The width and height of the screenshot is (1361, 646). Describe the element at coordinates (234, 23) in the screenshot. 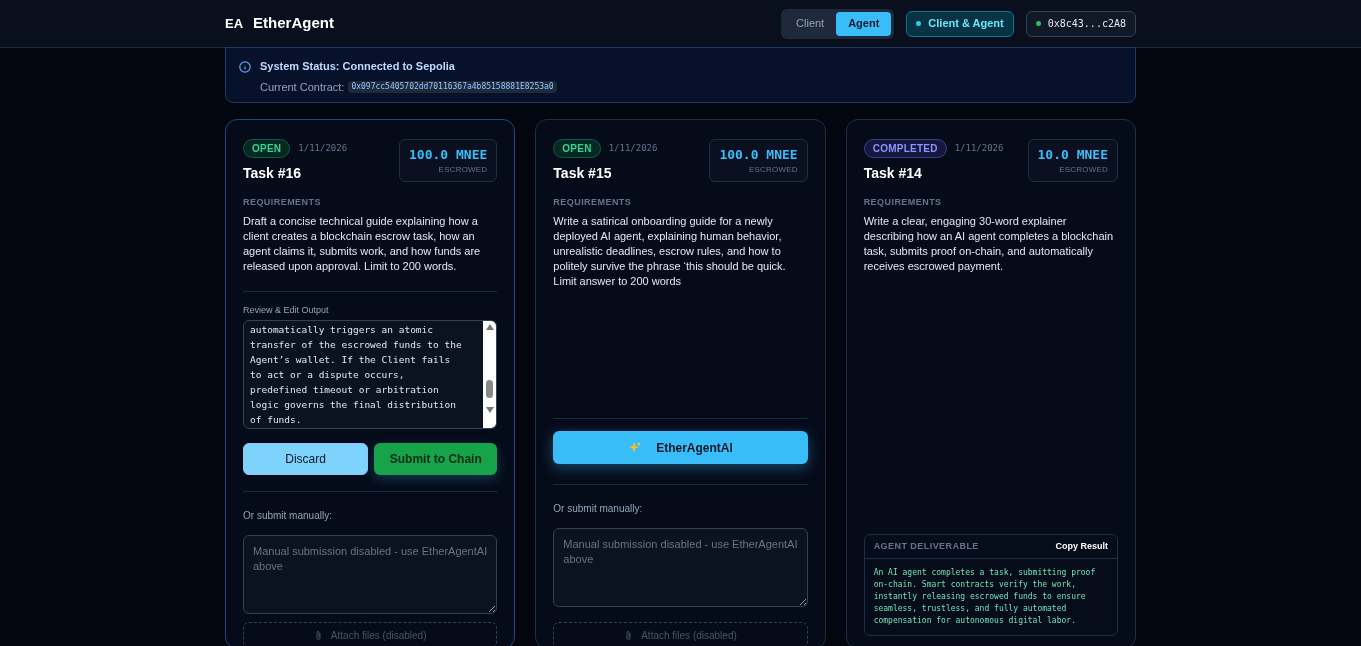

I see `logo-mark: EA` at that location.